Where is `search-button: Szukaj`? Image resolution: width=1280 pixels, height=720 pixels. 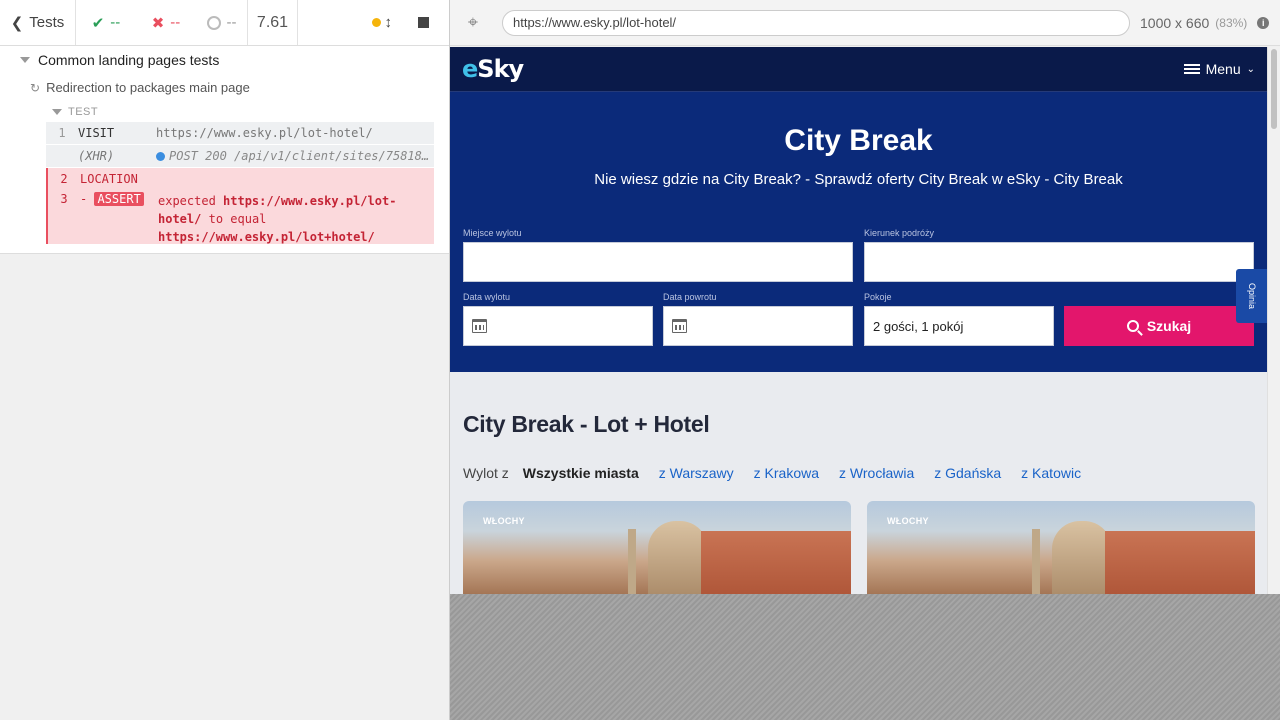 search-button: Szukaj is located at coordinates (1159, 326).